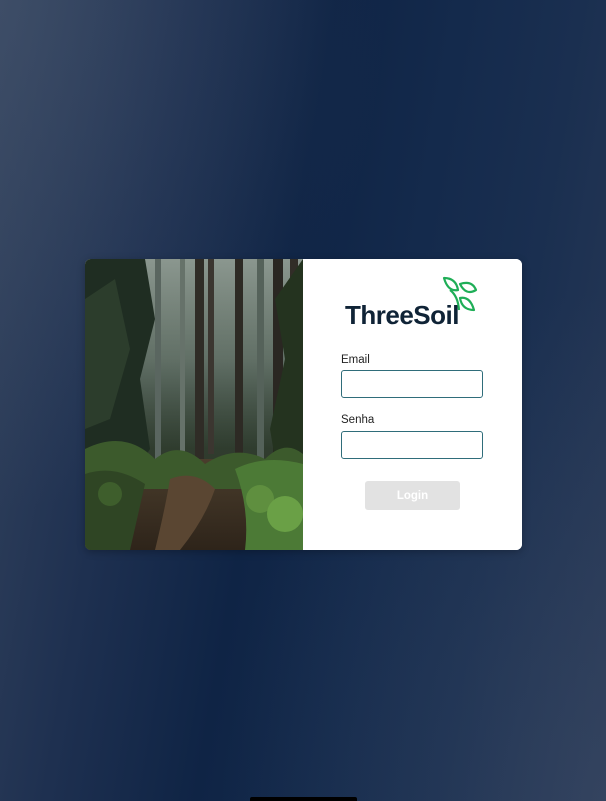 The height and width of the screenshot is (801, 606). Describe the element at coordinates (460, 294) in the screenshot. I see `leaf-icon` at that location.